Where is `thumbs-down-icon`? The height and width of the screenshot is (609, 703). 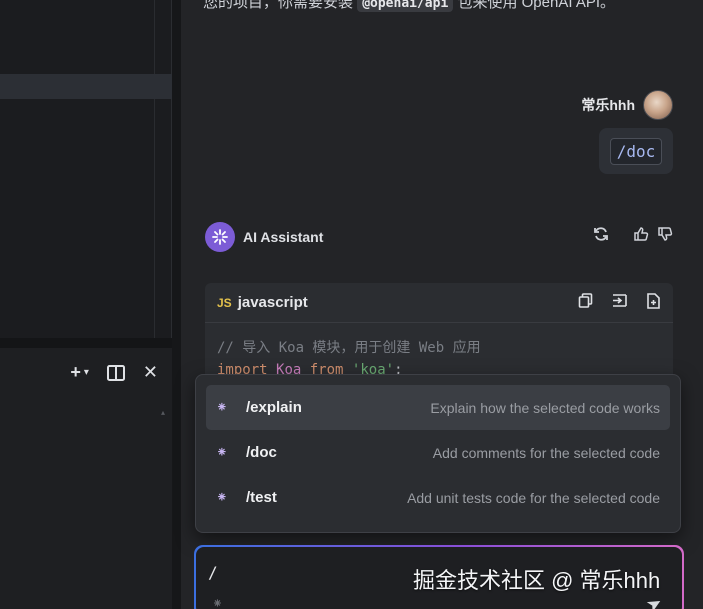
thumbs-down-icon is located at coordinates (665, 236).